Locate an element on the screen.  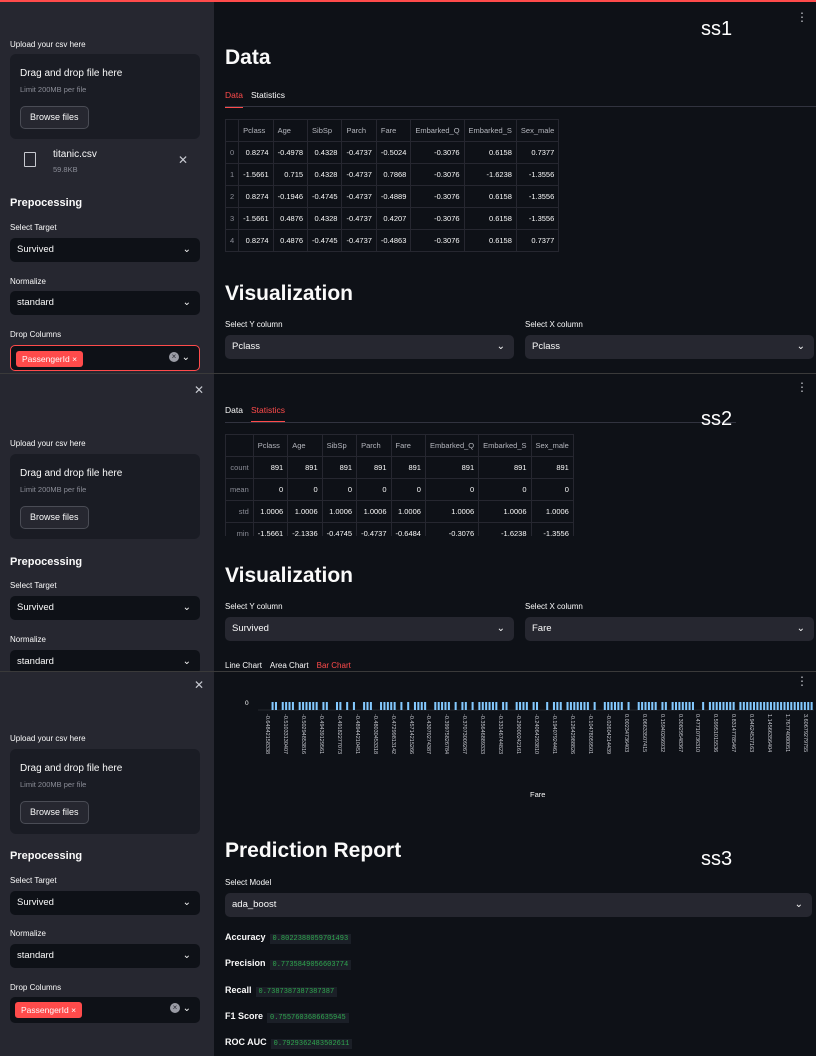
remove-file-icon: ✕ is located at coordinates (183, 160).